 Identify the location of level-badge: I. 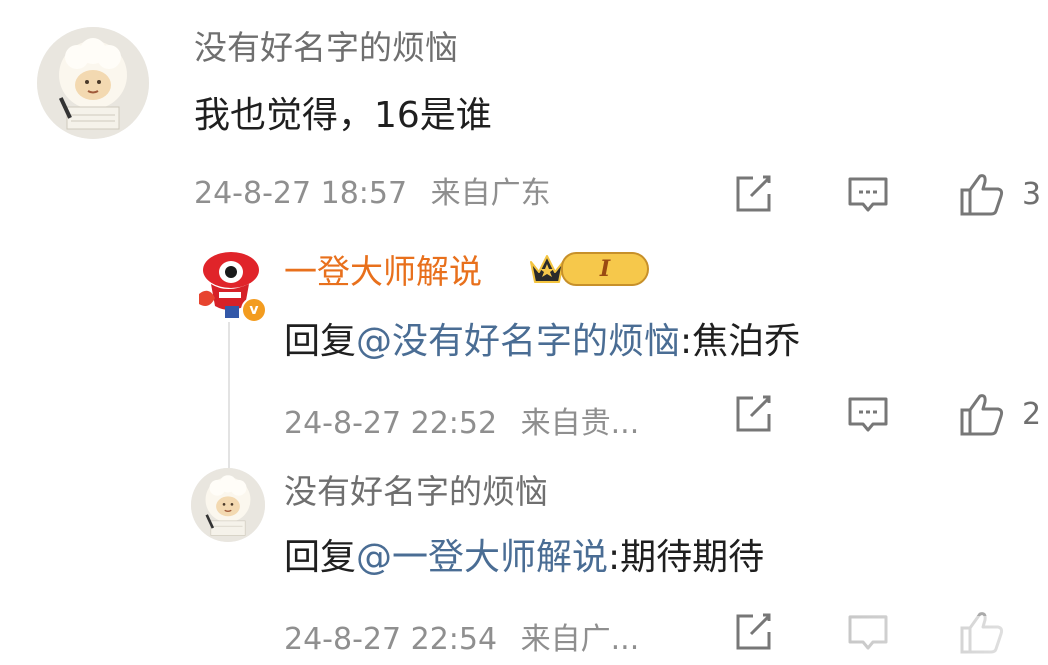
(605, 269).